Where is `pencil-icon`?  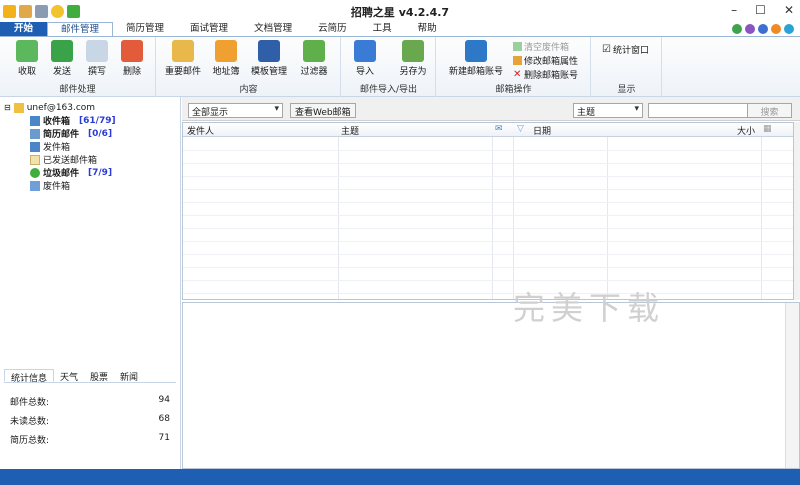 pencil-icon is located at coordinates (517, 60).